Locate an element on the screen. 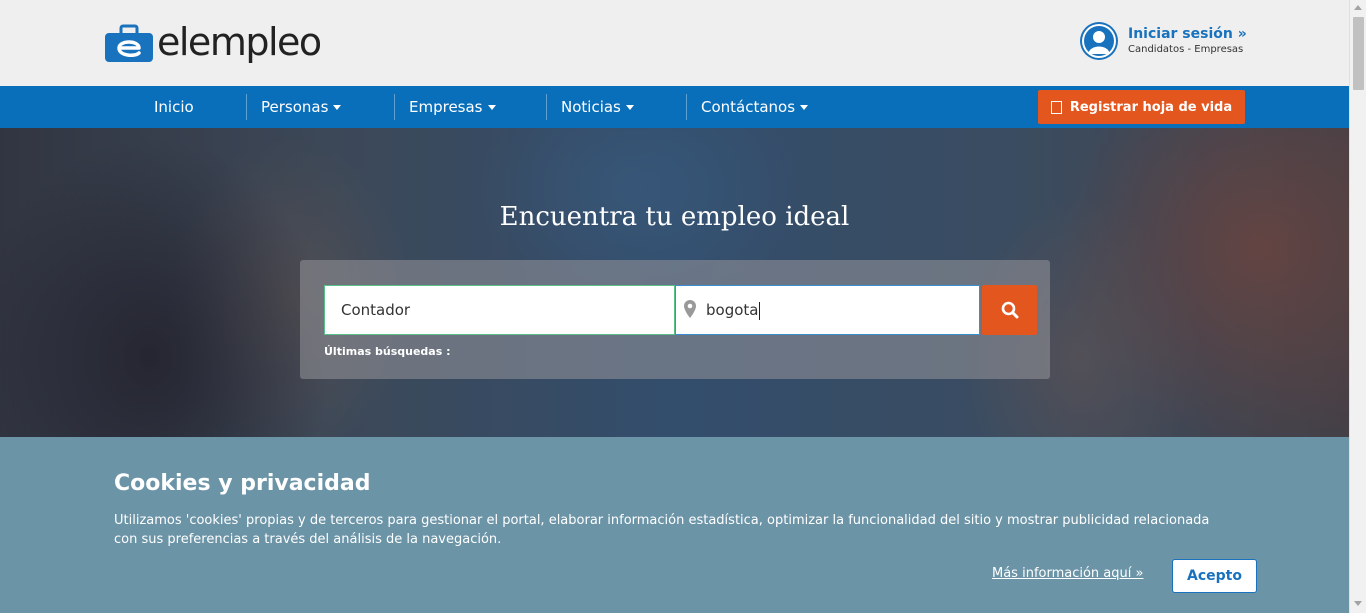 Image resolution: width=1366 pixels, height=613 pixels. login-link: Iniciar sesión » is located at coordinates (1187, 34).